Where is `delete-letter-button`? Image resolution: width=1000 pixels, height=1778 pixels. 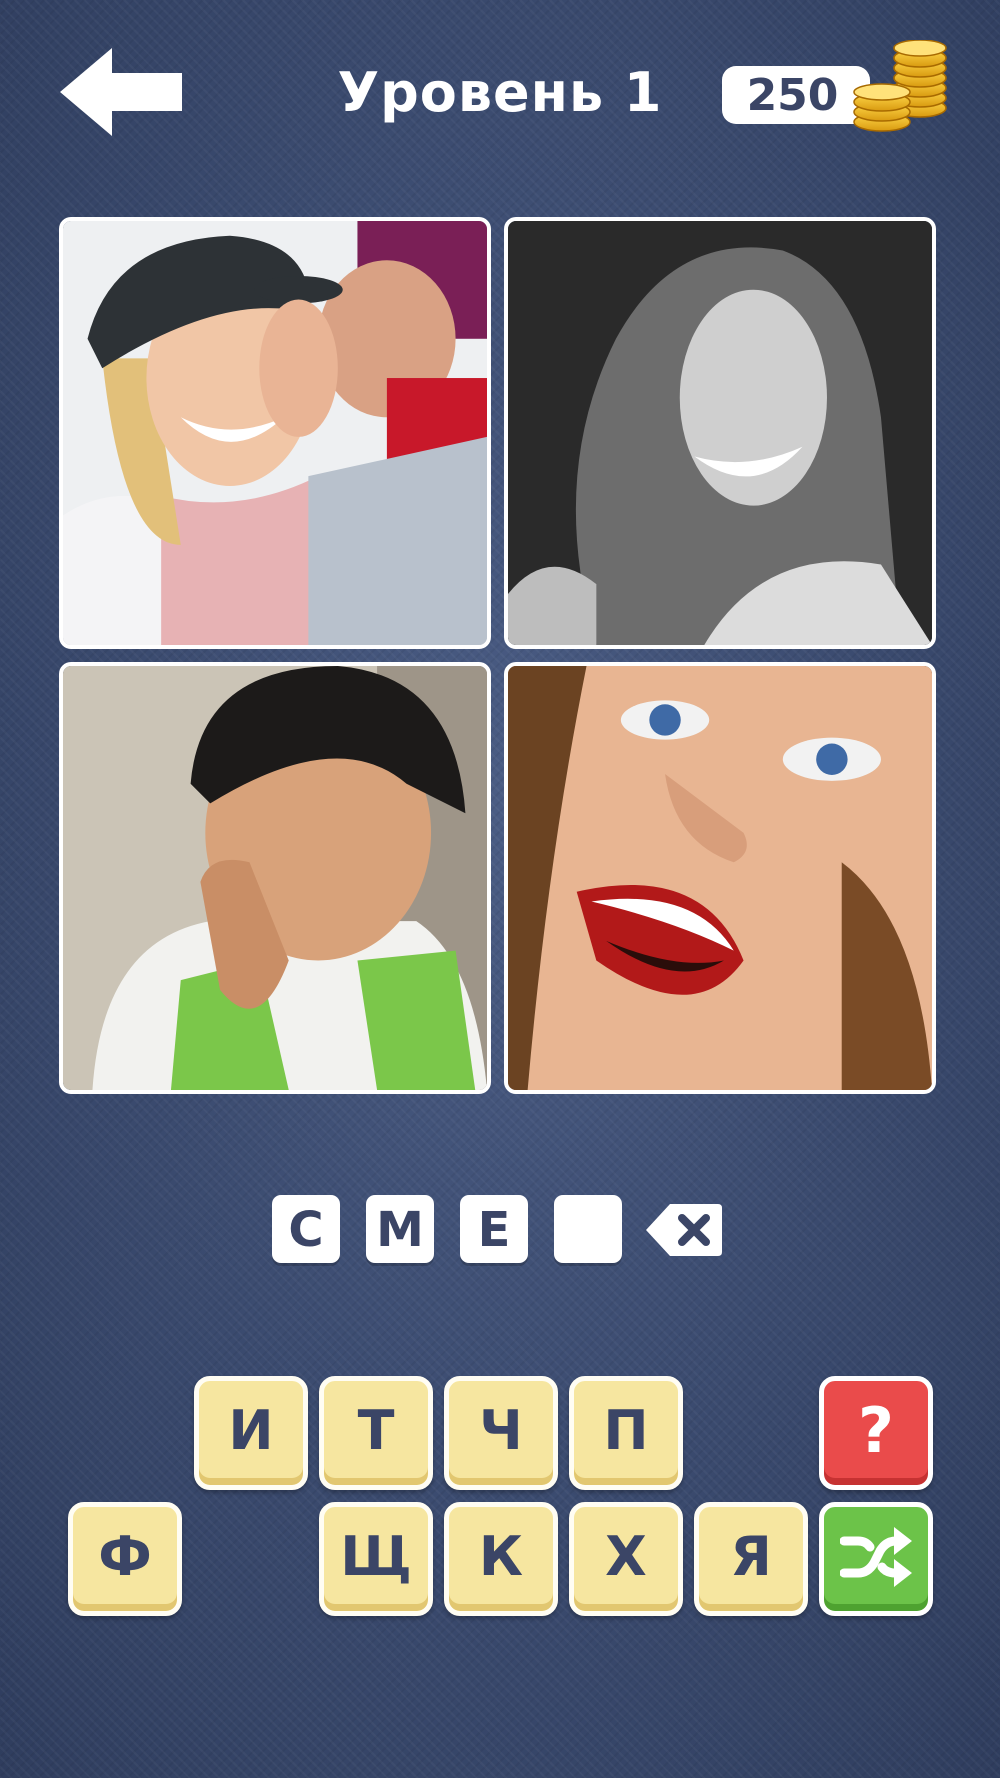
delete-letter-button is located at coordinates (683, 1230).